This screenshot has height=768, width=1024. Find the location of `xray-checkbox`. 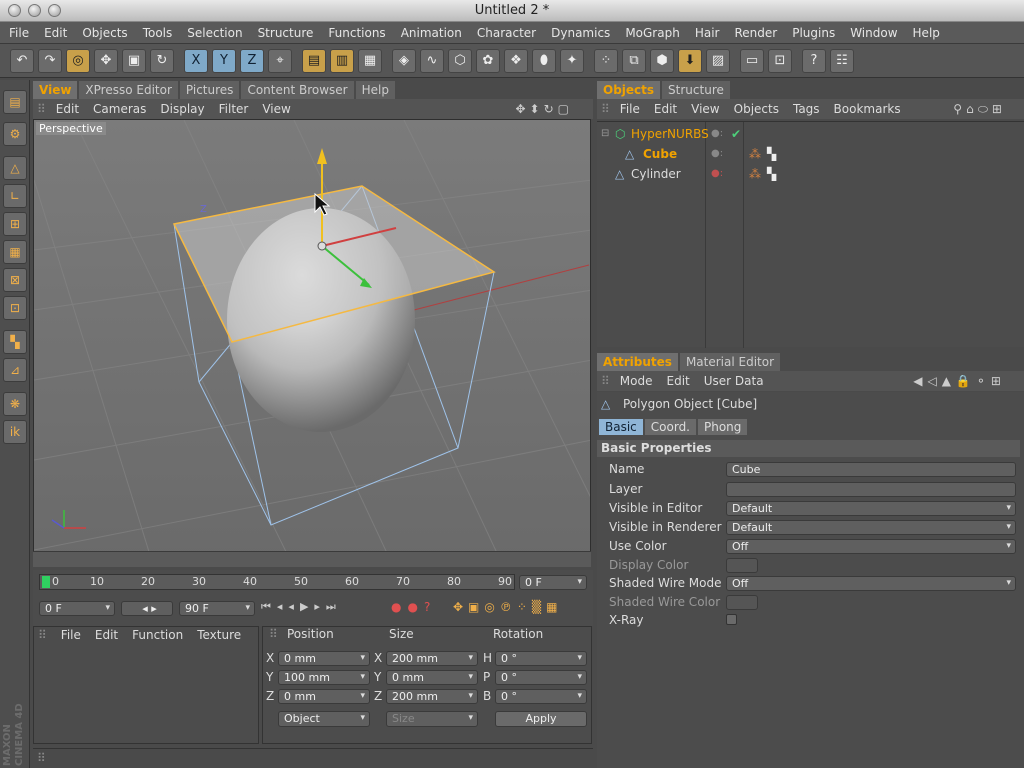

xray-checkbox is located at coordinates (731, 619).